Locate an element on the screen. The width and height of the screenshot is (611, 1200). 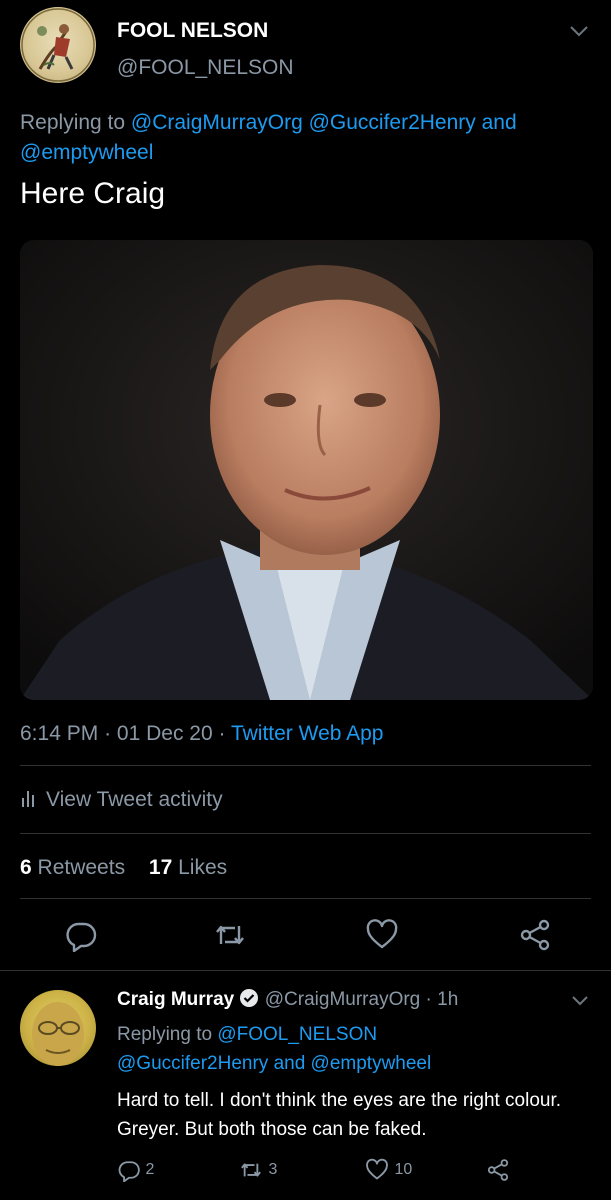
engagement-stats: 6 Retweets 17 Likes is located at coordinates (123, 868).